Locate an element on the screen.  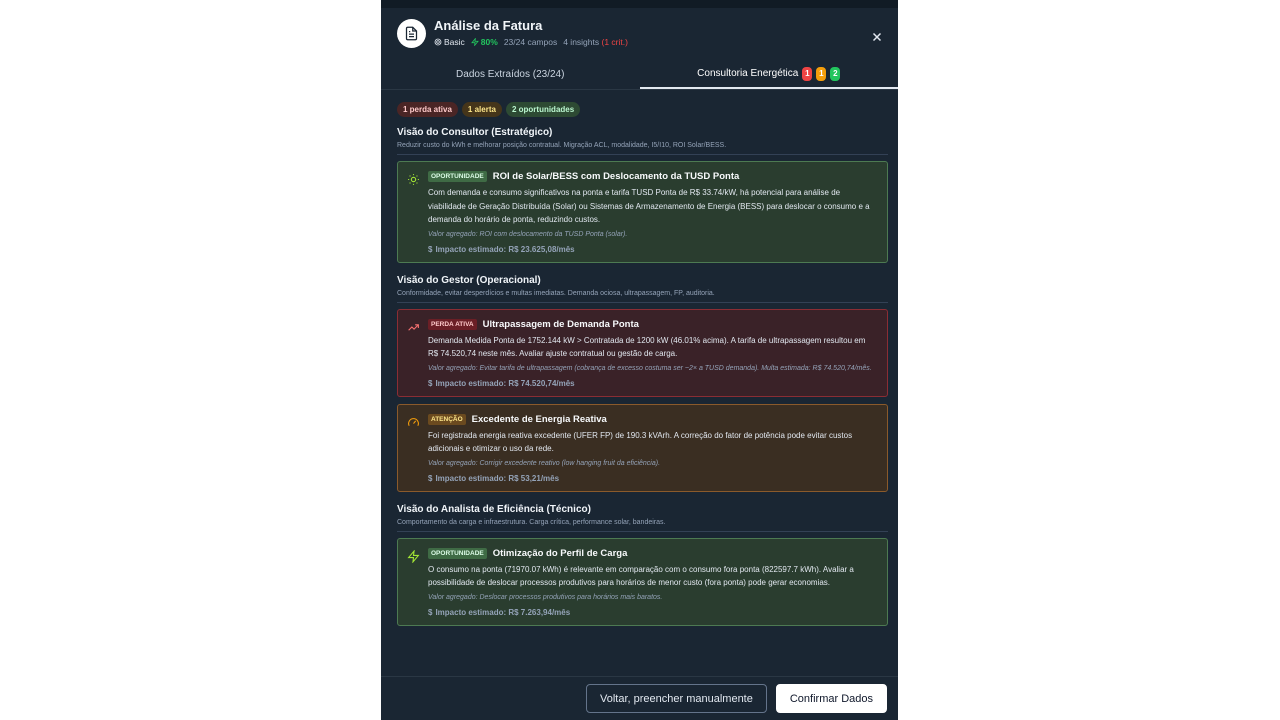
opportunities-pill: 2 oportunidades is located at coordinates (543, 109).